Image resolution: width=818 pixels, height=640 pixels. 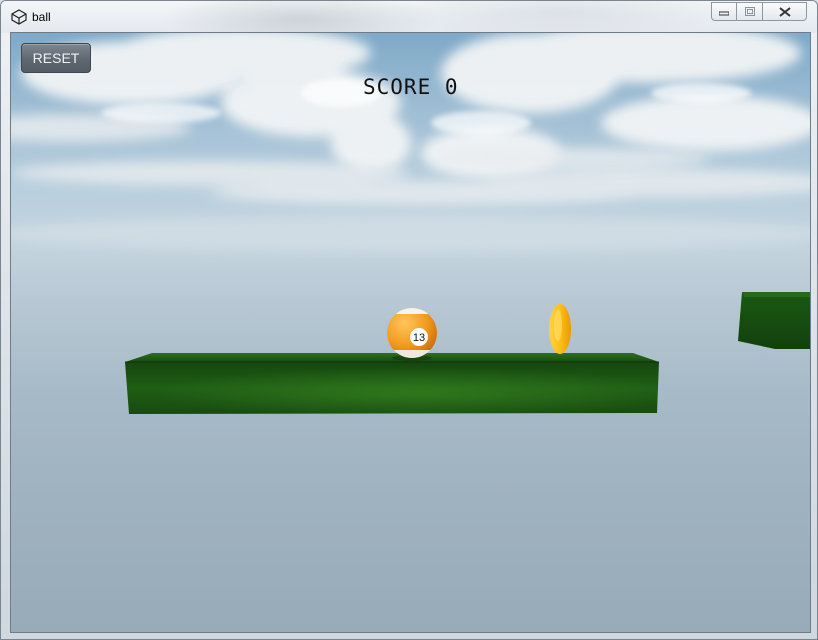 I want to click on title-bar: ball, so click(x=409, y=17).